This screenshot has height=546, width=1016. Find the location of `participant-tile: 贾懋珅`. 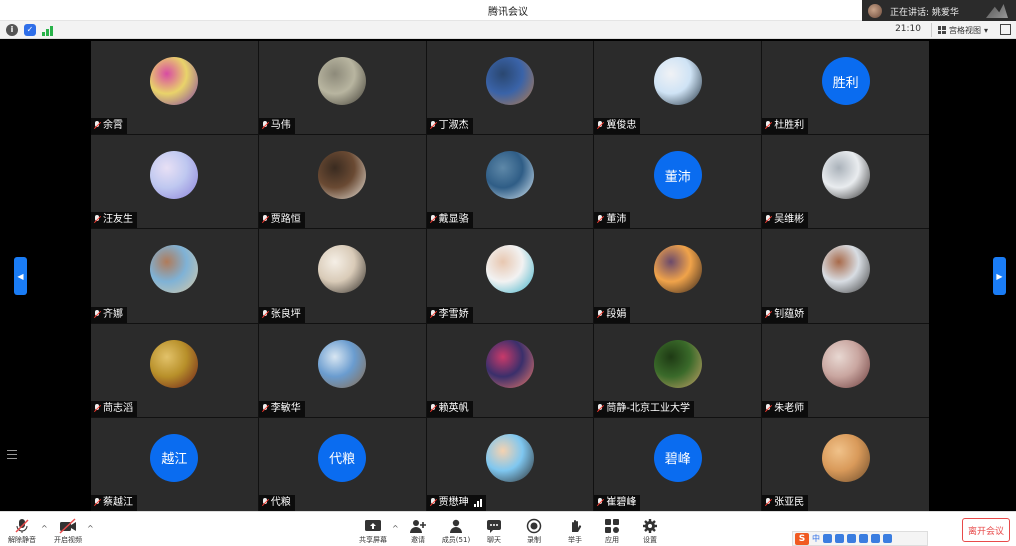

participant-tile: 贾懋珅 is located at coordinates (510, 464).